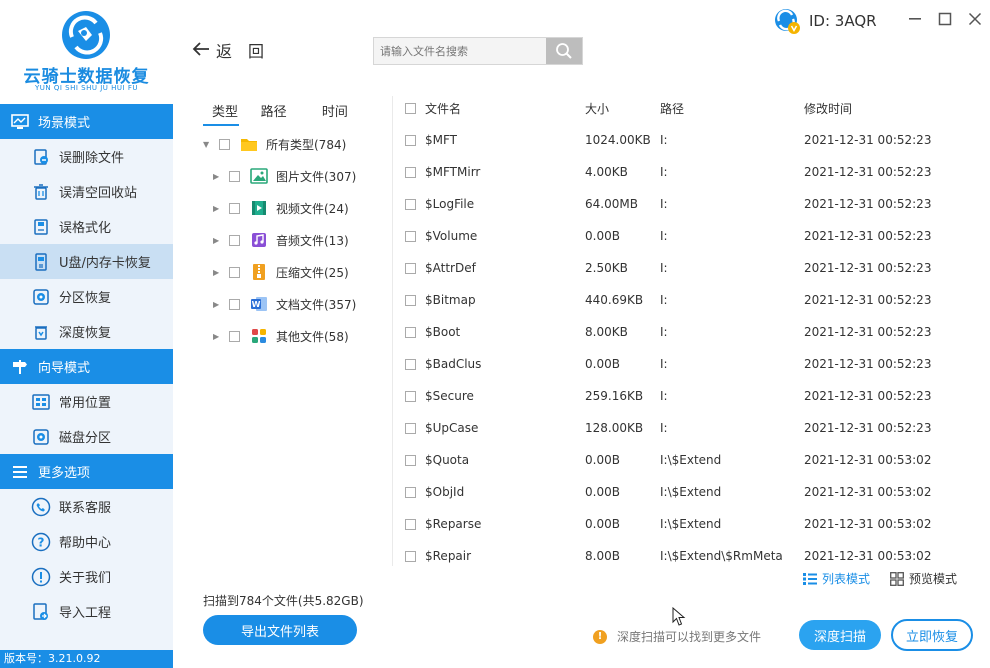 The image size is (990, 668). I want to click on maximize-button, so click(945, 19).